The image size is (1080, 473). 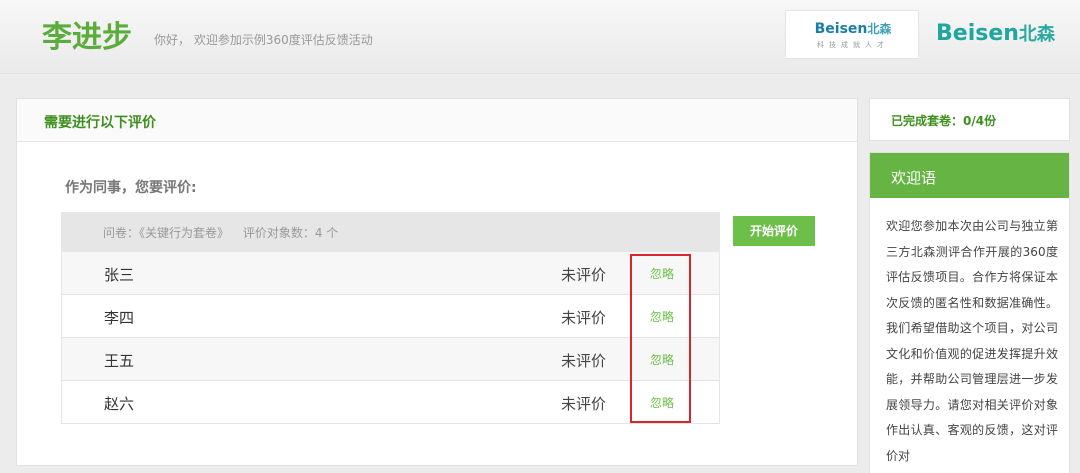 What do you see at coordinates (390, 273) in the screenshot?
I see `table-row: 张三 未评价 忽略` at bounding box center [390, 273].